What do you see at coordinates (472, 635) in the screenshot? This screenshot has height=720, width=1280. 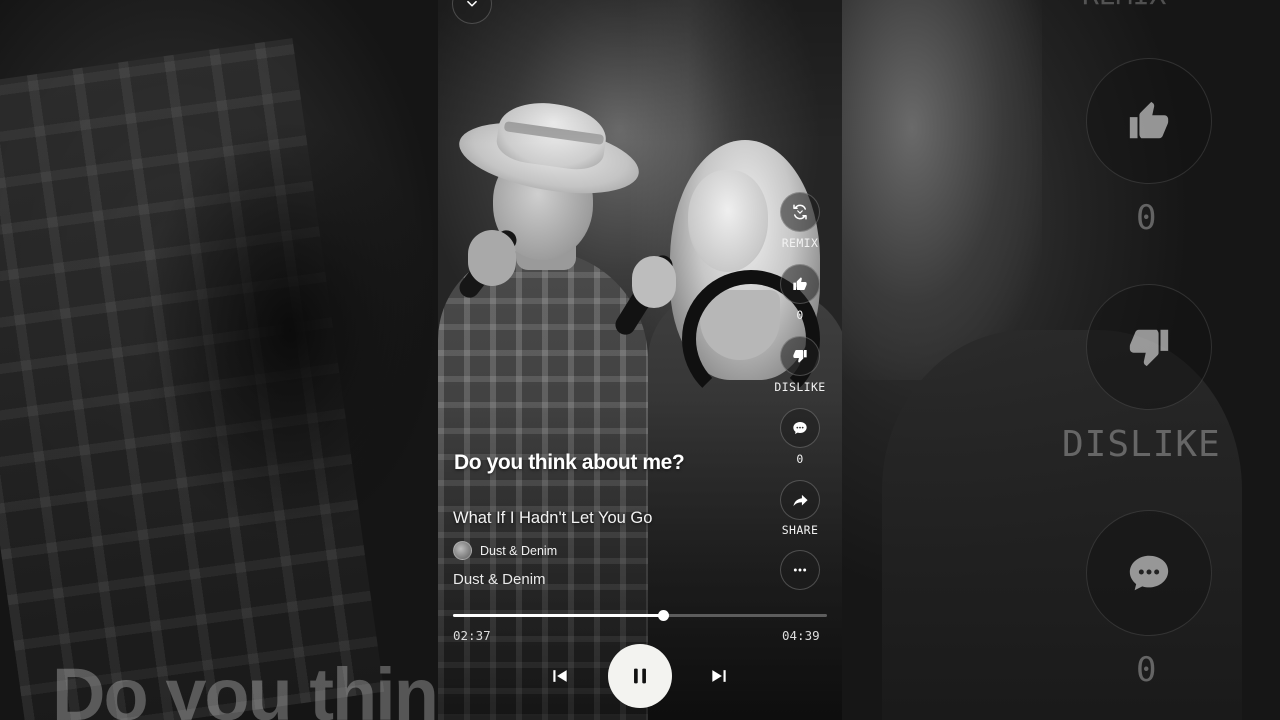 I see `elapsed-time: 02:37` at bounding box center [472, 635].